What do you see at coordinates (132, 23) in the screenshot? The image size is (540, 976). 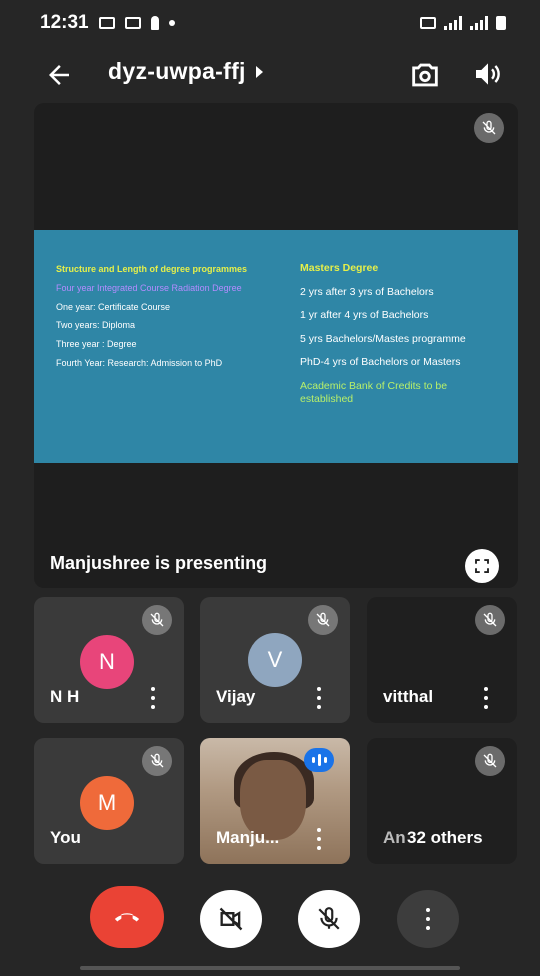 I see `gmail-icon` at bounding box center [132, 23].